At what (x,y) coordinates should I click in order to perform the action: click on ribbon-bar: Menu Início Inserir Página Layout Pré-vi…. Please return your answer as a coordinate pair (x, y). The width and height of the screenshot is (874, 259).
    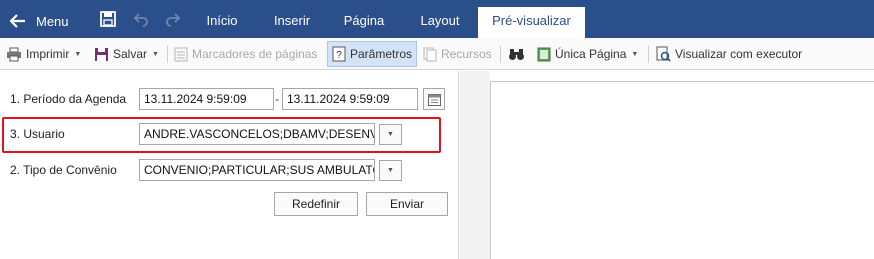
    Looking at the image, I should click on (437, 19).